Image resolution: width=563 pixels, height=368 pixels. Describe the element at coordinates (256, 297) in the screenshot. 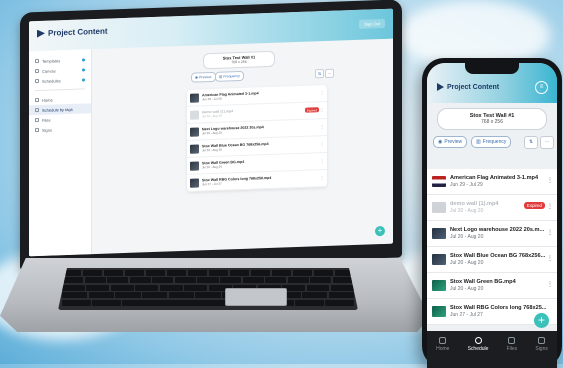

I see `trackpad` at that location.